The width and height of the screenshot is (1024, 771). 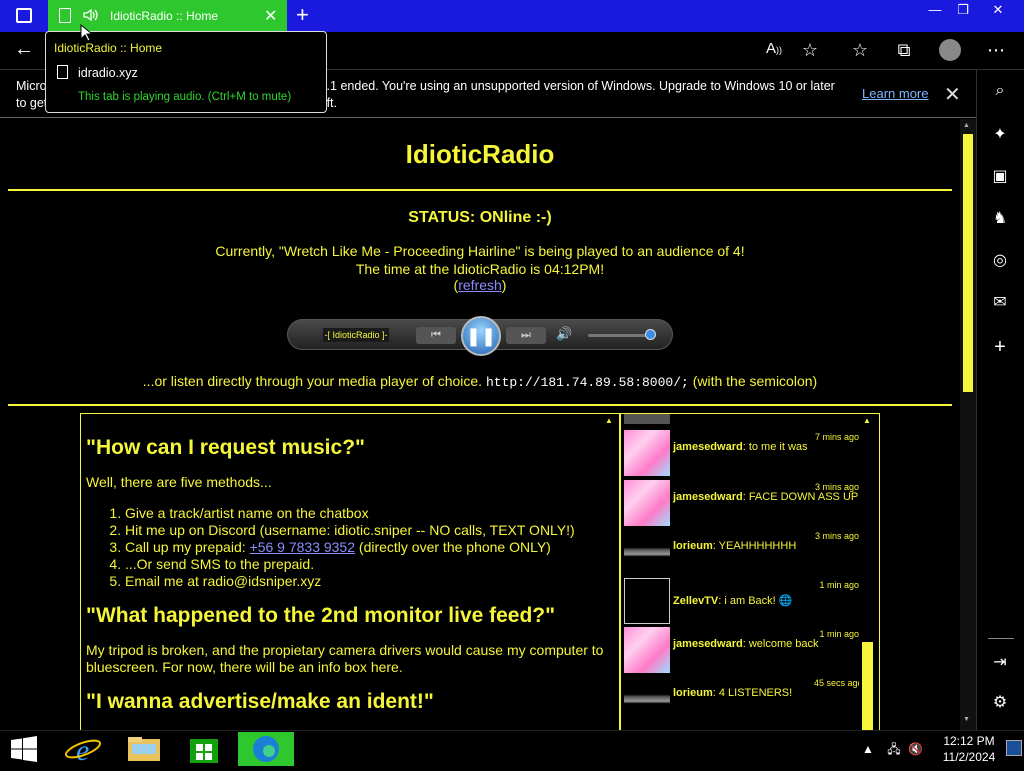 I want to click on next-button: ⏭, so click(x=526, y=335).